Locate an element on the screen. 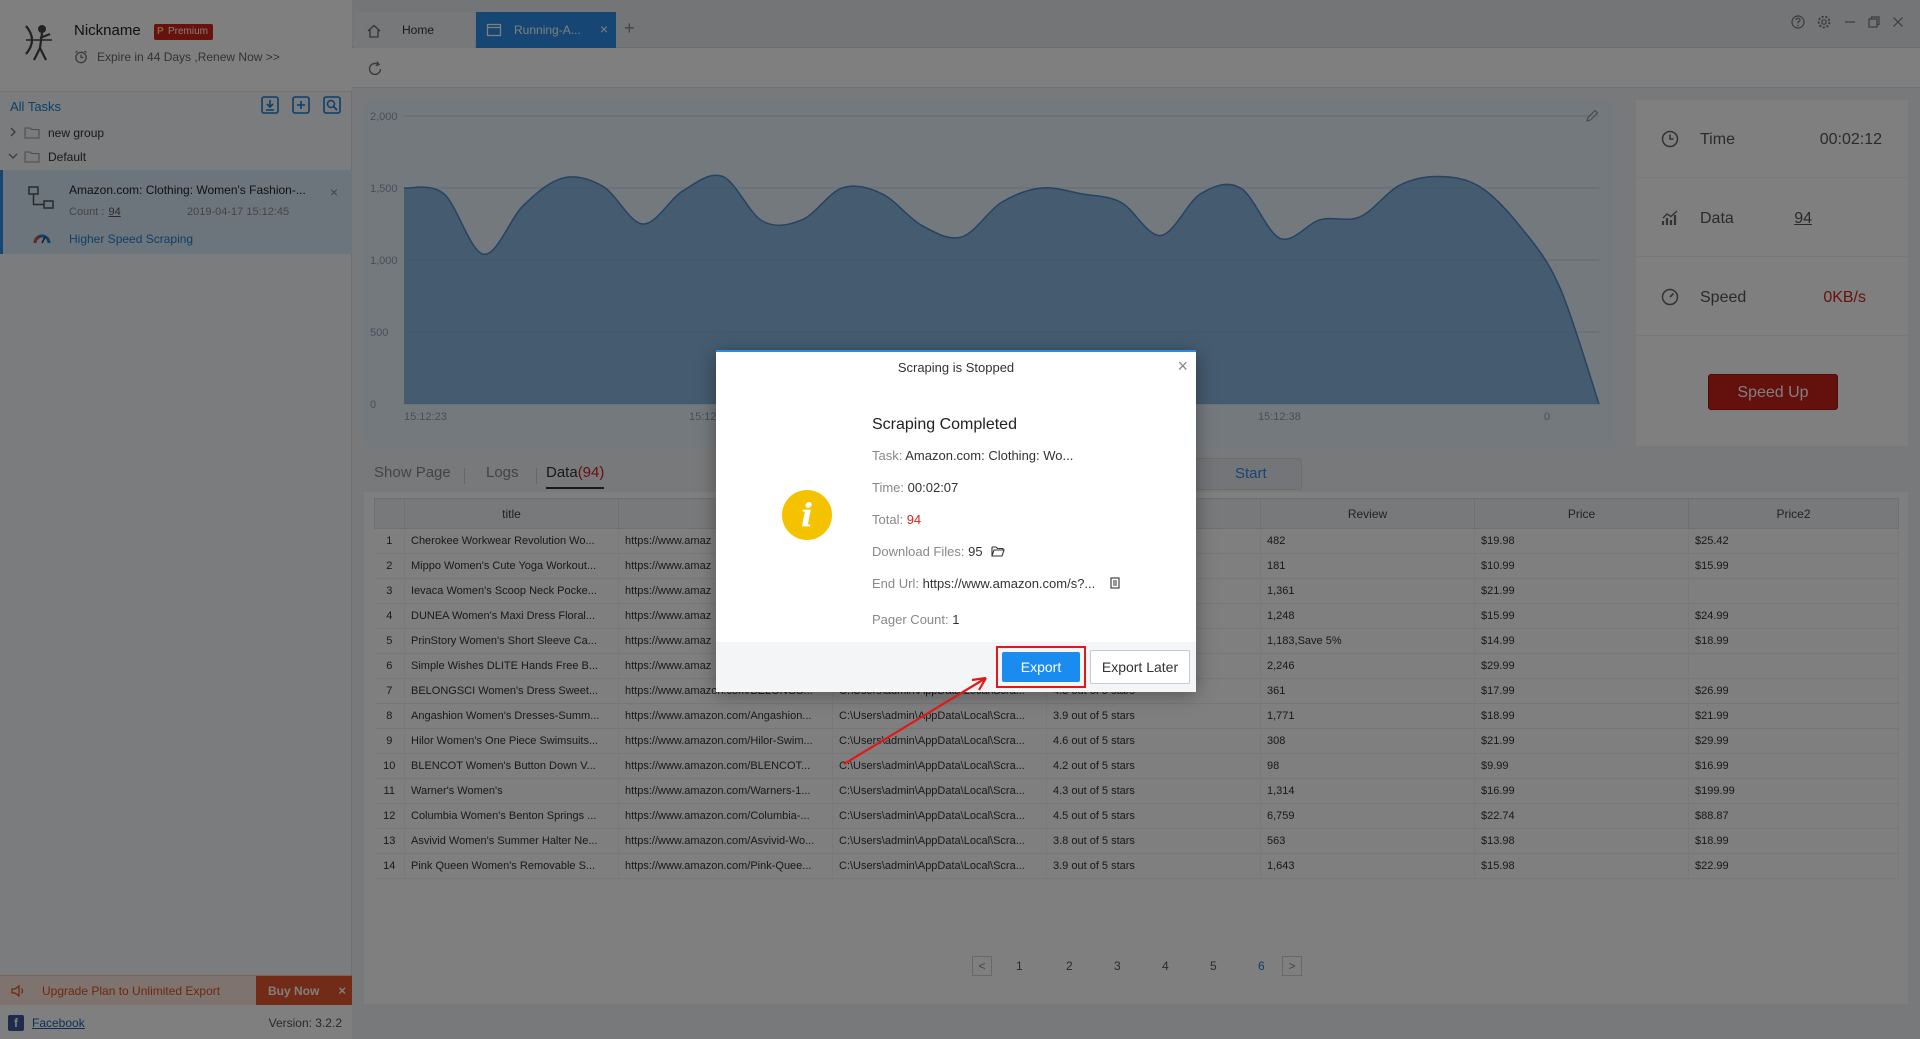  pager-count-label: Pager Count: is located at coordinates (910, 619).